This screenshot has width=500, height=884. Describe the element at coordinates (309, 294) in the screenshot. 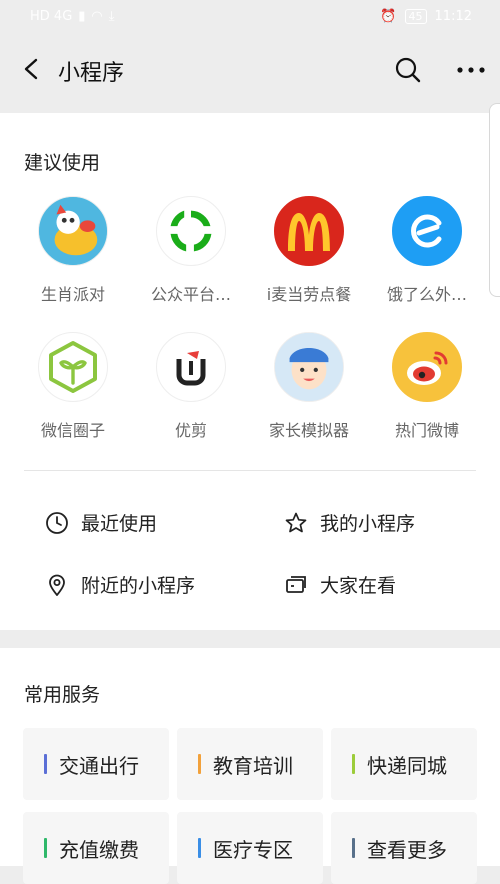

I see `app-label: i麦当劳点餐` at that location.